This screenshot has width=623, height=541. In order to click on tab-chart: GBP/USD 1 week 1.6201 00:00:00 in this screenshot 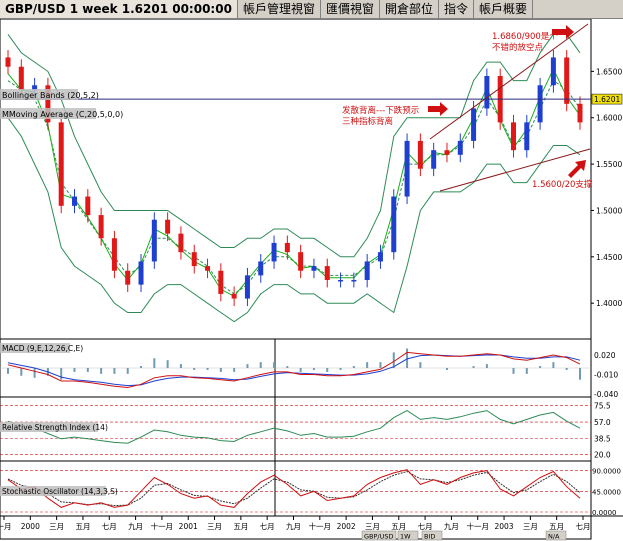, I will do `click(119, 9)`.